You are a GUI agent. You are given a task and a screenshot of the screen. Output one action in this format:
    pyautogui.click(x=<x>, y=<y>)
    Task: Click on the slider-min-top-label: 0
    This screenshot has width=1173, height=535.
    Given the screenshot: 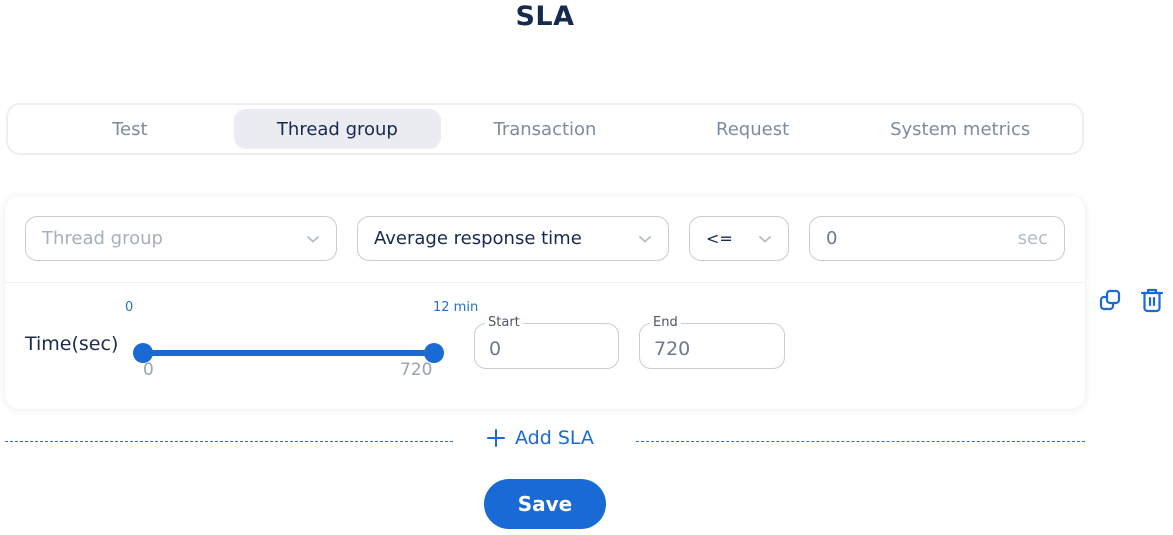 What is the action you would take?
    pyautogui.click(x=129, y=307)
    